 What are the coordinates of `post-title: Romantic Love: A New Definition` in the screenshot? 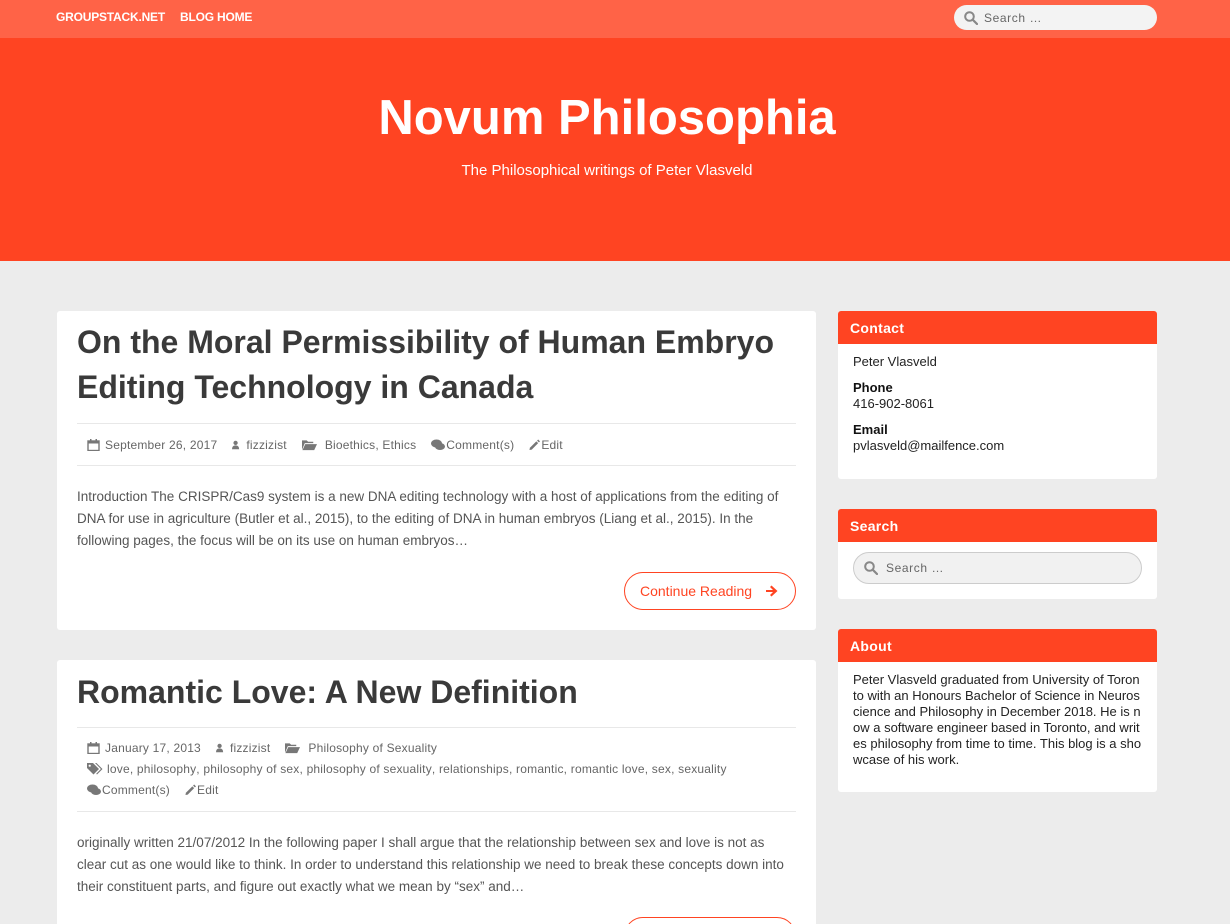 It's located at (437, 692).